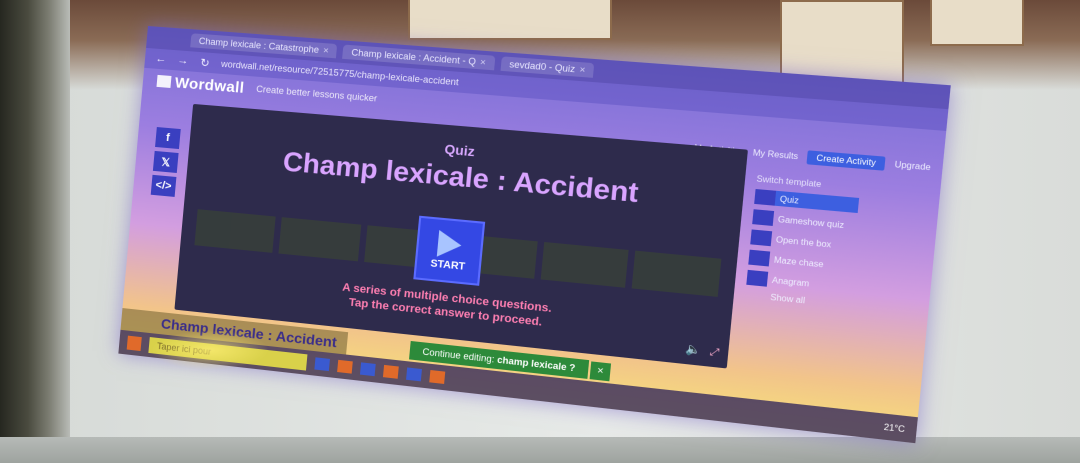  Describe the element at coordinates (894, 427) in the screenshot. I see `weather-readout: 21°C` at that location.